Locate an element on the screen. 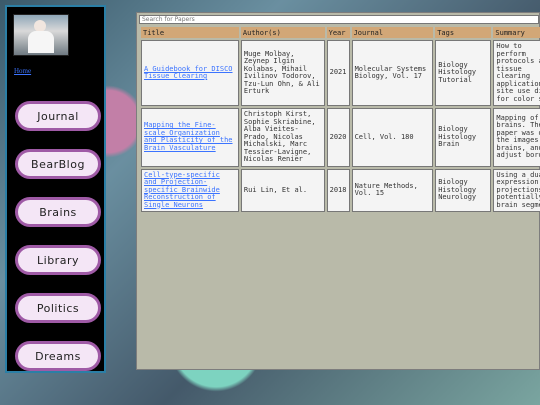  header-journal: Journal is located at coordinates (392, 32).